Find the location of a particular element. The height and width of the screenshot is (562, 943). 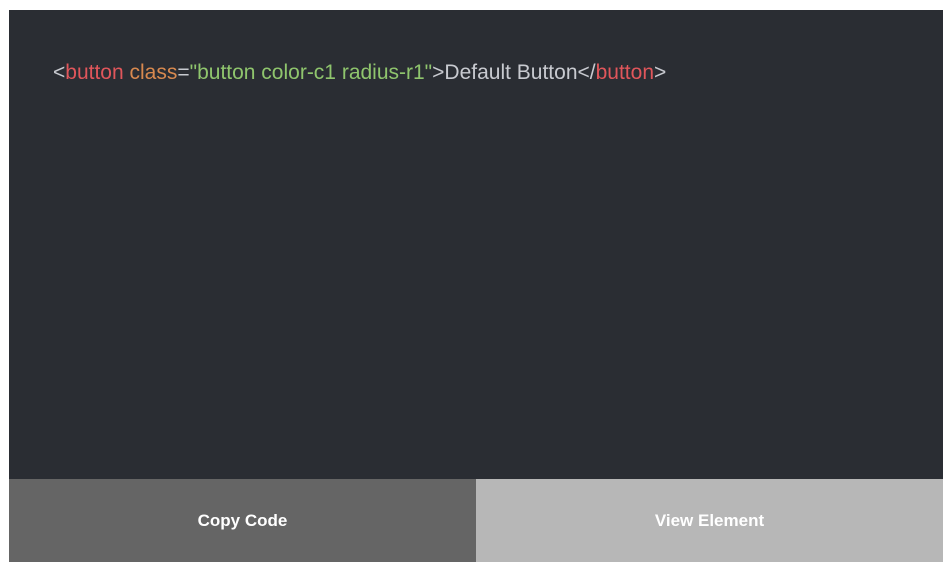

action-bar: Copy Code View Element is located at coordinates (476, 520).